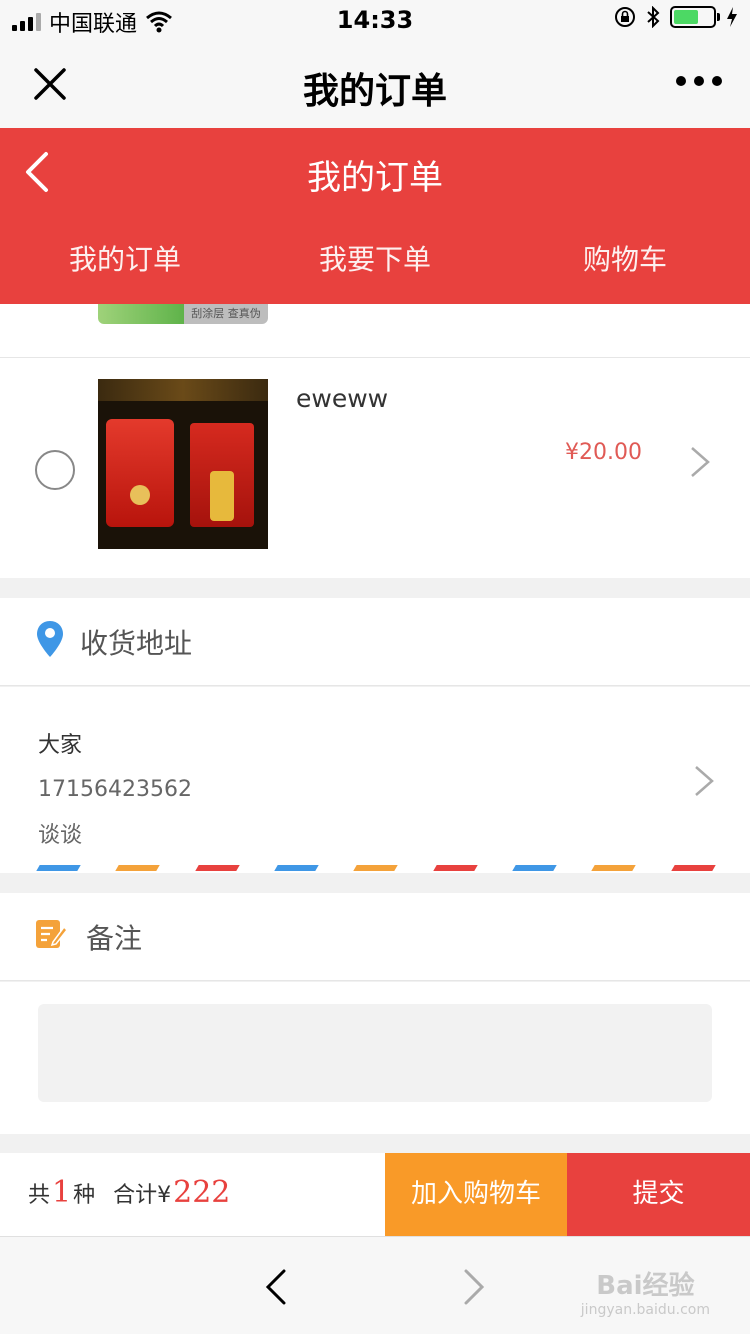 The height and width of the screenshot is (1334, 750). Describe the element at coordinates (183, 464) in the screenshot. I see `product-image` at that location.